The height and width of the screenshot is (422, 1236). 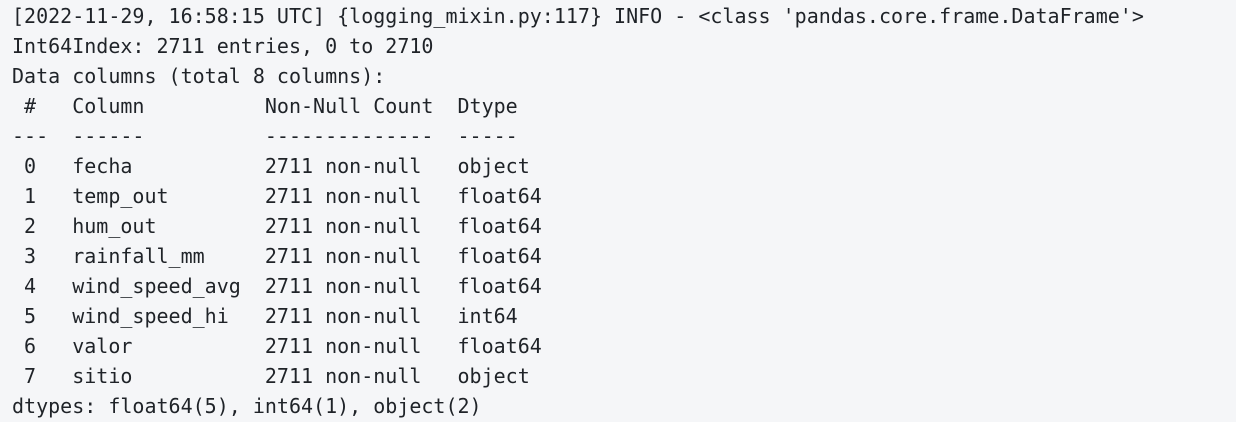 What do you see at coordinates (277, 256) in the screenshot?
I see `table-row: 3 rainfall_mm 2711 non-null float64` at bounding box center [277, 256].